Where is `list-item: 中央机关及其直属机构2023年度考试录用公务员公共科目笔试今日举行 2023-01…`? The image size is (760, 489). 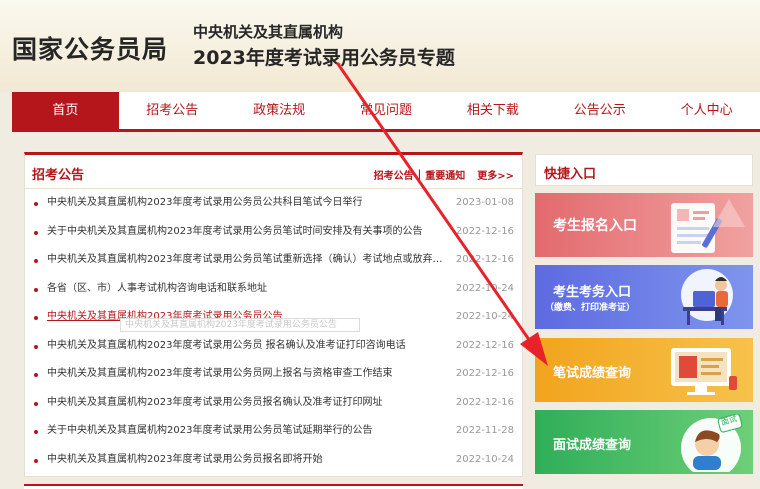
list-item: 中央机关及其直属机构2023年度考试录用公务员公共科目笔试今日举行 2023-01… is located at coordinates (273, 203).